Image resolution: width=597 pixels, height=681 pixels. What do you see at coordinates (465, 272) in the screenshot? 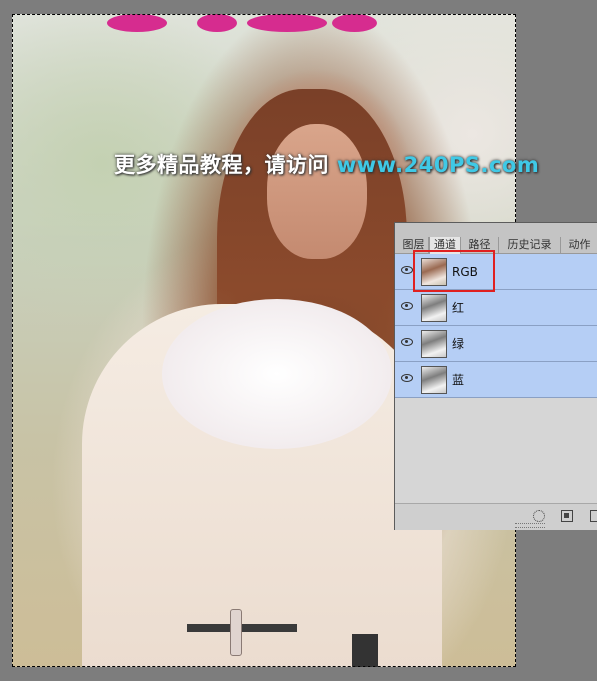
I see `channel-label: RGB` at bounding box center [465, 272].